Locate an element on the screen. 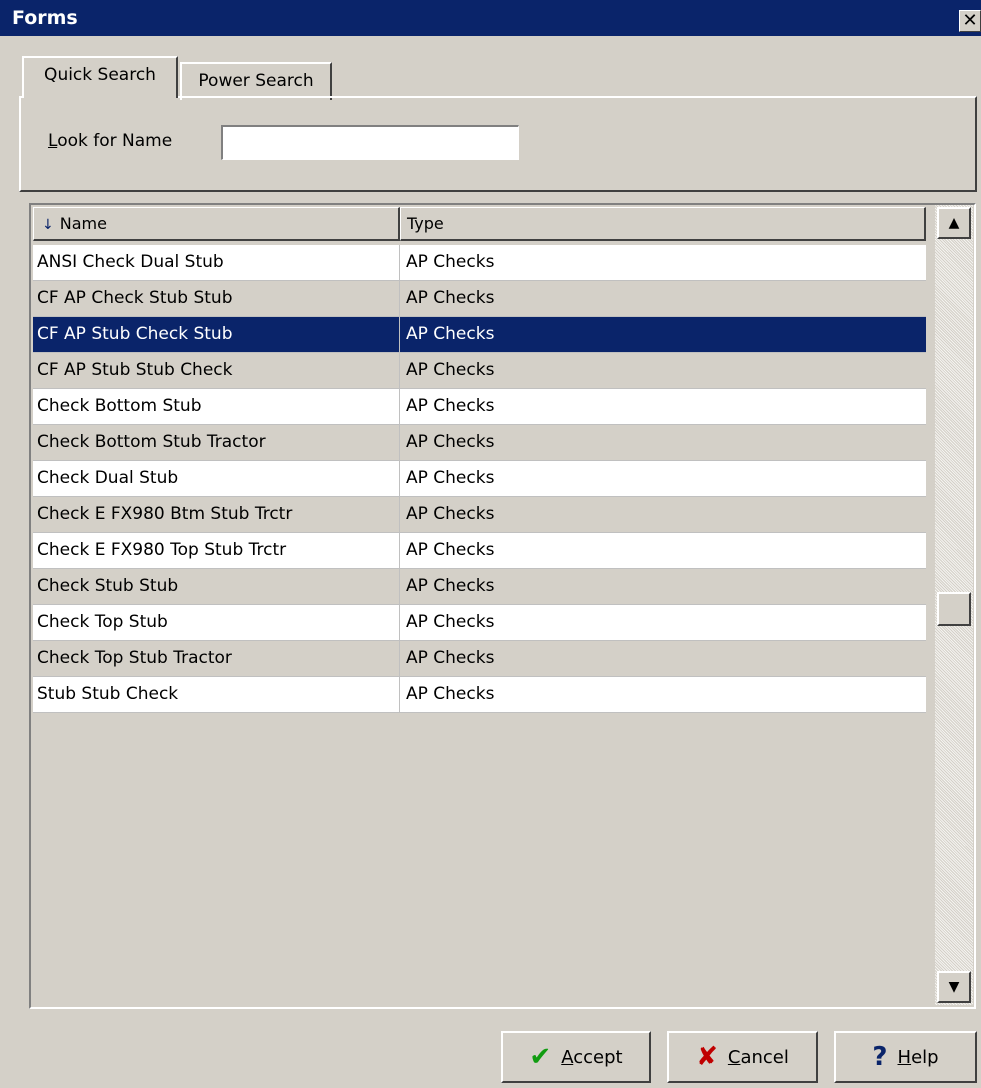  table-row: Check E FX980 Top Stub Trctr AP Checks is located at coordinates (479, 551).